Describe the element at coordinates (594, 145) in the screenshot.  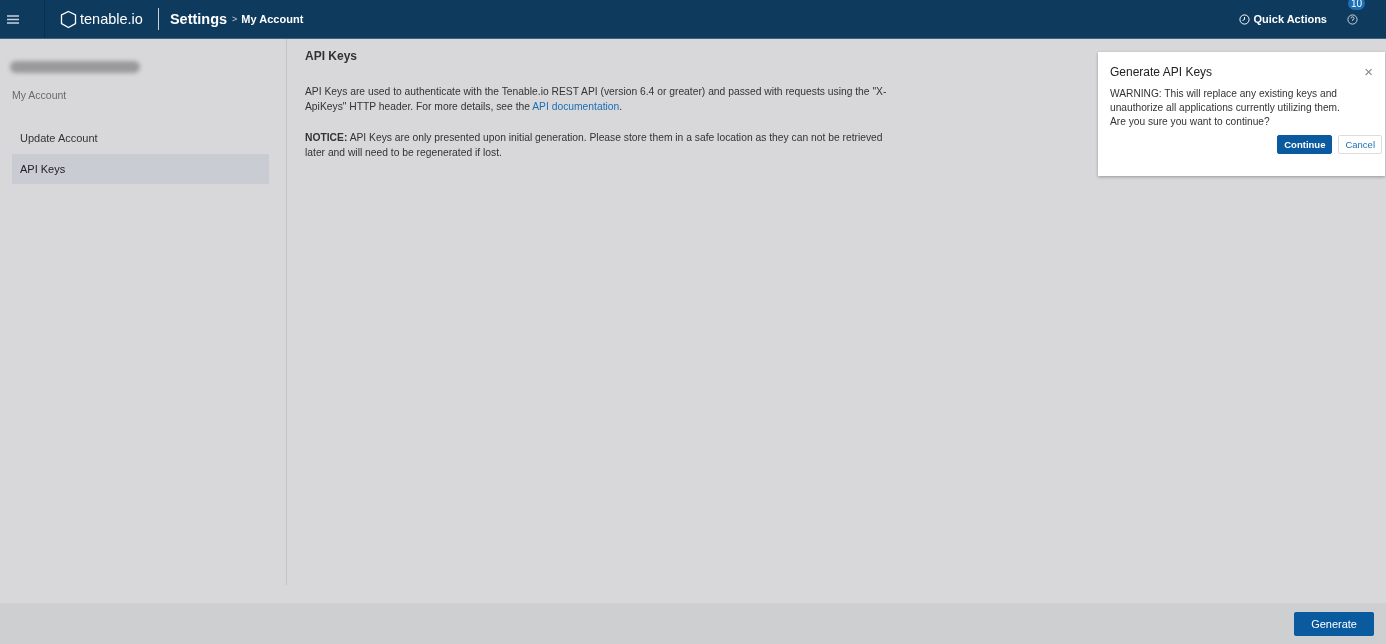
I see `notice-paragraph: NOTICE: API Keys are only presented upon initial generation. Please store them in a safe location as they can not be retrieved later and will need to be regenerated if lost.` at that location.